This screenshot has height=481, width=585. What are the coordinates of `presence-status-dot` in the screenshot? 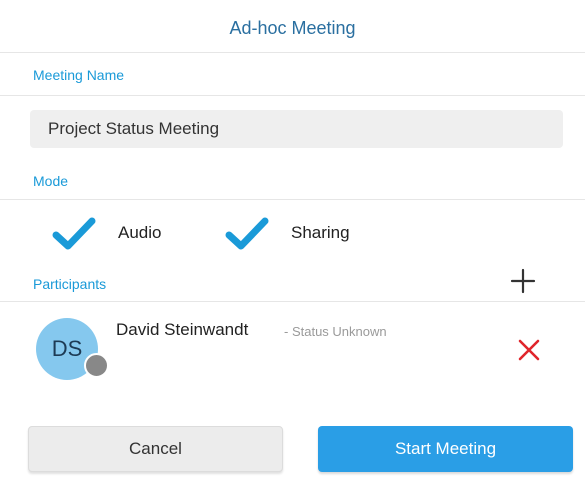 It's located at (96, 365).